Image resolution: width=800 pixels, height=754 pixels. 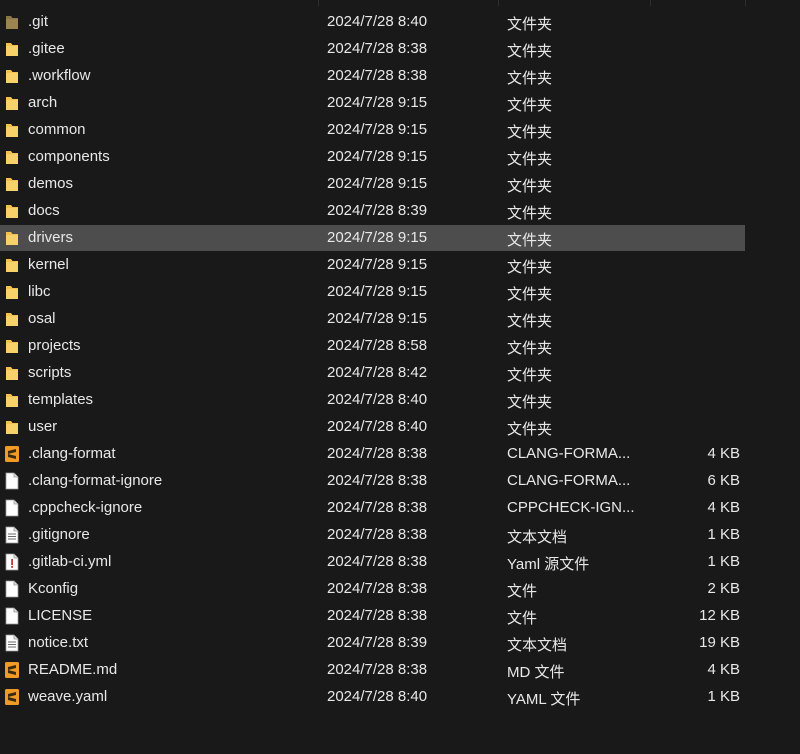 What do you see at coordinates (69, 156) in the screenshot?
I see `file-name: components` at bounding box center [69, 156].